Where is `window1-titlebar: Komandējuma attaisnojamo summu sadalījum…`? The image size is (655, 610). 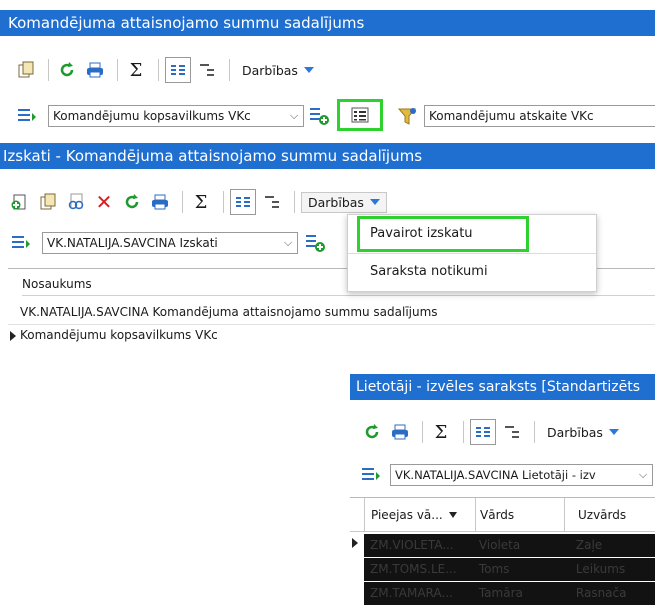
window1-titlebar: Komandējuma attaisnojamo summu sadalījum… is located at coordinates (327, 23).